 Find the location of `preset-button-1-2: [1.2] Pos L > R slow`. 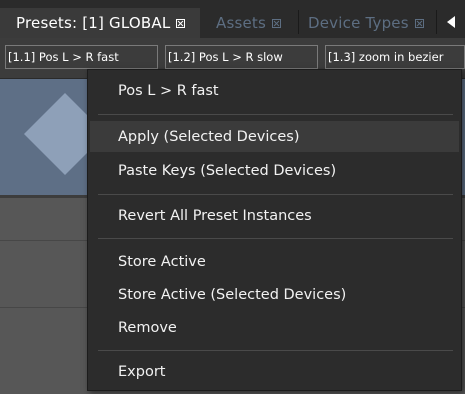

preset-button-1-2: [1.2] Pos L > R slow is located at coordinates (241, 57).